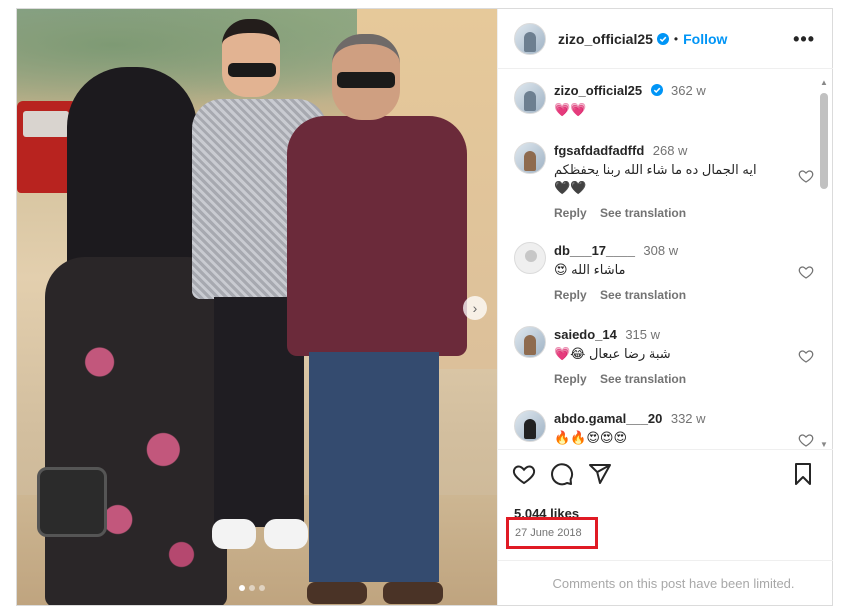 This screenshot has width=844, height=608. What do you see at coordinates (594, 250) in the screenshot?
I see `comment-username: db___17____` at bounding box center [594, 250].